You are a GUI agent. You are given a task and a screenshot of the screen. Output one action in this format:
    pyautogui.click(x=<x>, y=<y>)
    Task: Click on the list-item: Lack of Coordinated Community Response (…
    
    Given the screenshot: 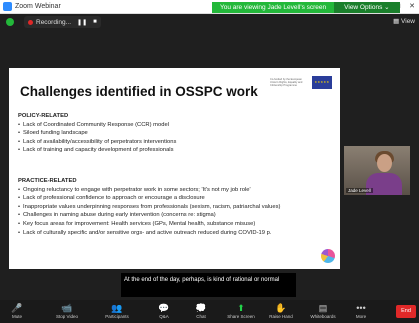 What is the action you would take?
    pyautogui.click(x=97, y=125)
    